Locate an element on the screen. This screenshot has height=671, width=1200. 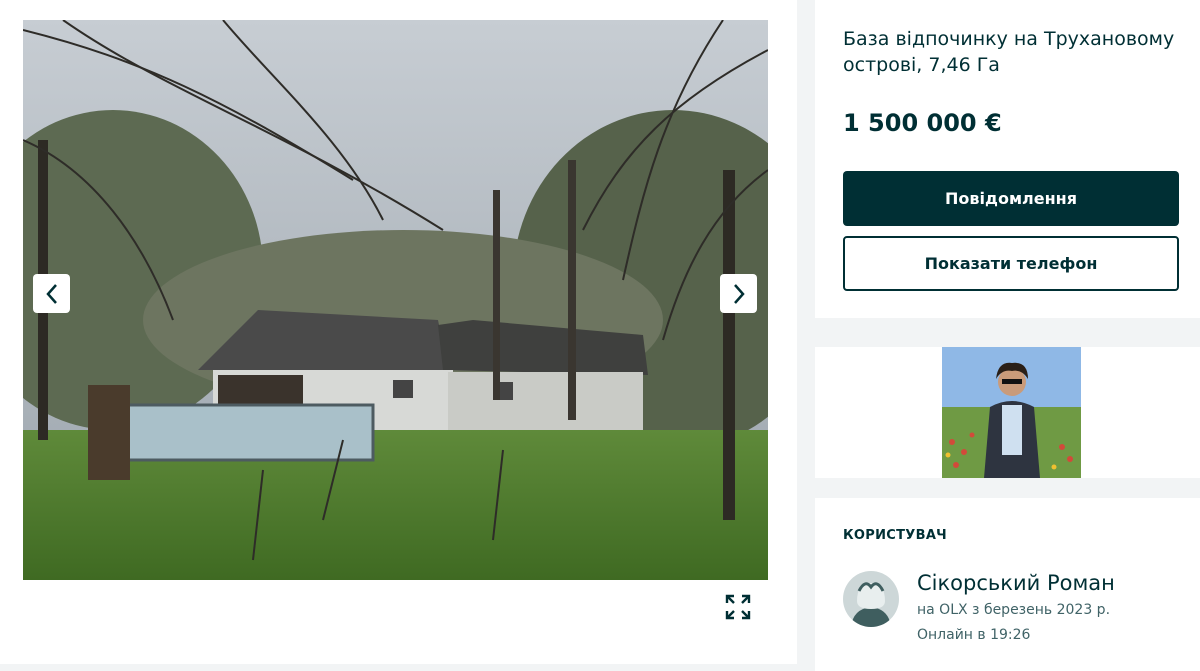
user-name-link: Сікорський Роман is located at coordinates (1016, 583).